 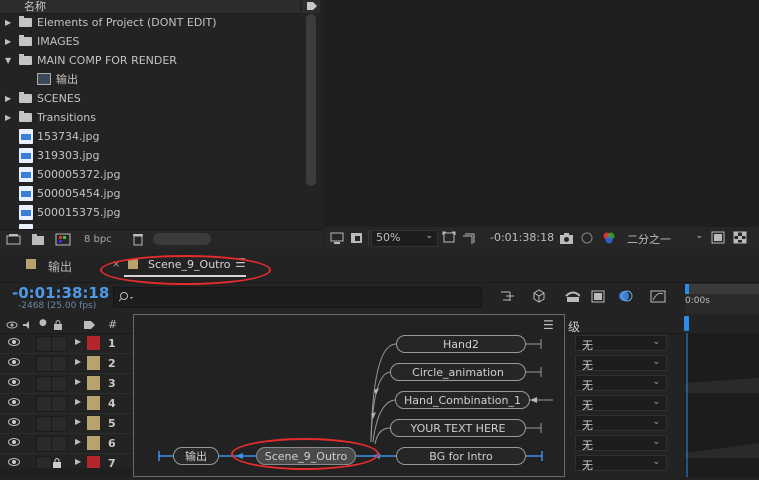 What do you see at coordinates (150, 98) in the screenshot?
I see `project-item-scenes-folder: ▶ SCENES` at bounding box center [150, 98].